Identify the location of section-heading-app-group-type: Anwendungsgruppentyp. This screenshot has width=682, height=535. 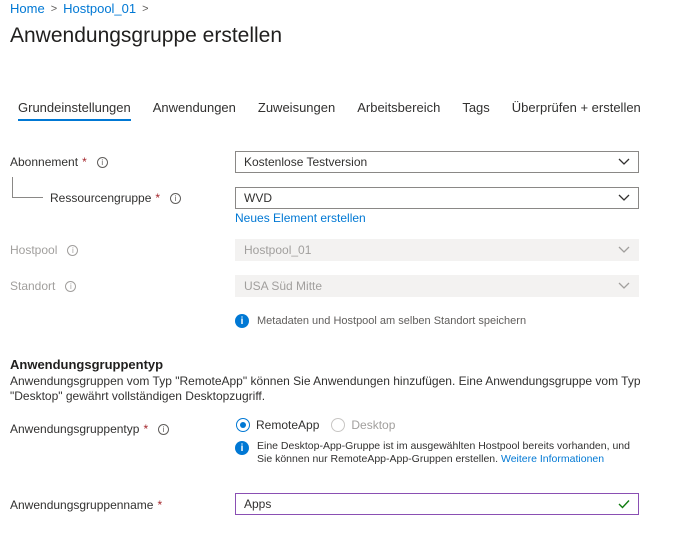
(87, 364).